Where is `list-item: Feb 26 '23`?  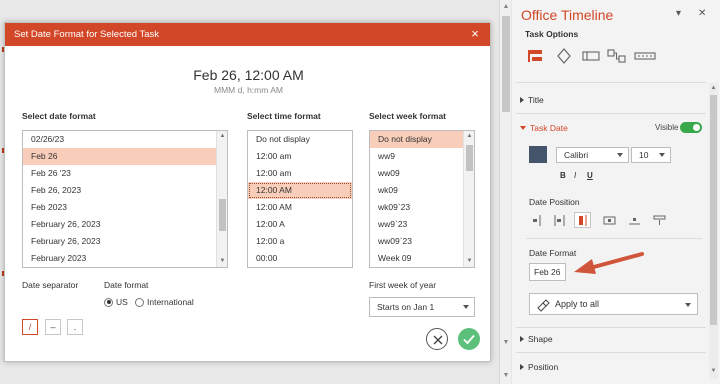 list-item: Feb 26 '23 is located at coordinates (125, 173).